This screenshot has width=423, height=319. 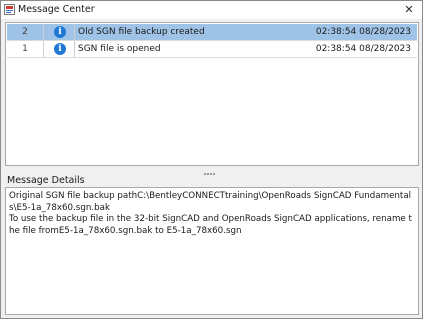 I want to click on title-bar: Message Center ✕, so click(x=211, y=10).